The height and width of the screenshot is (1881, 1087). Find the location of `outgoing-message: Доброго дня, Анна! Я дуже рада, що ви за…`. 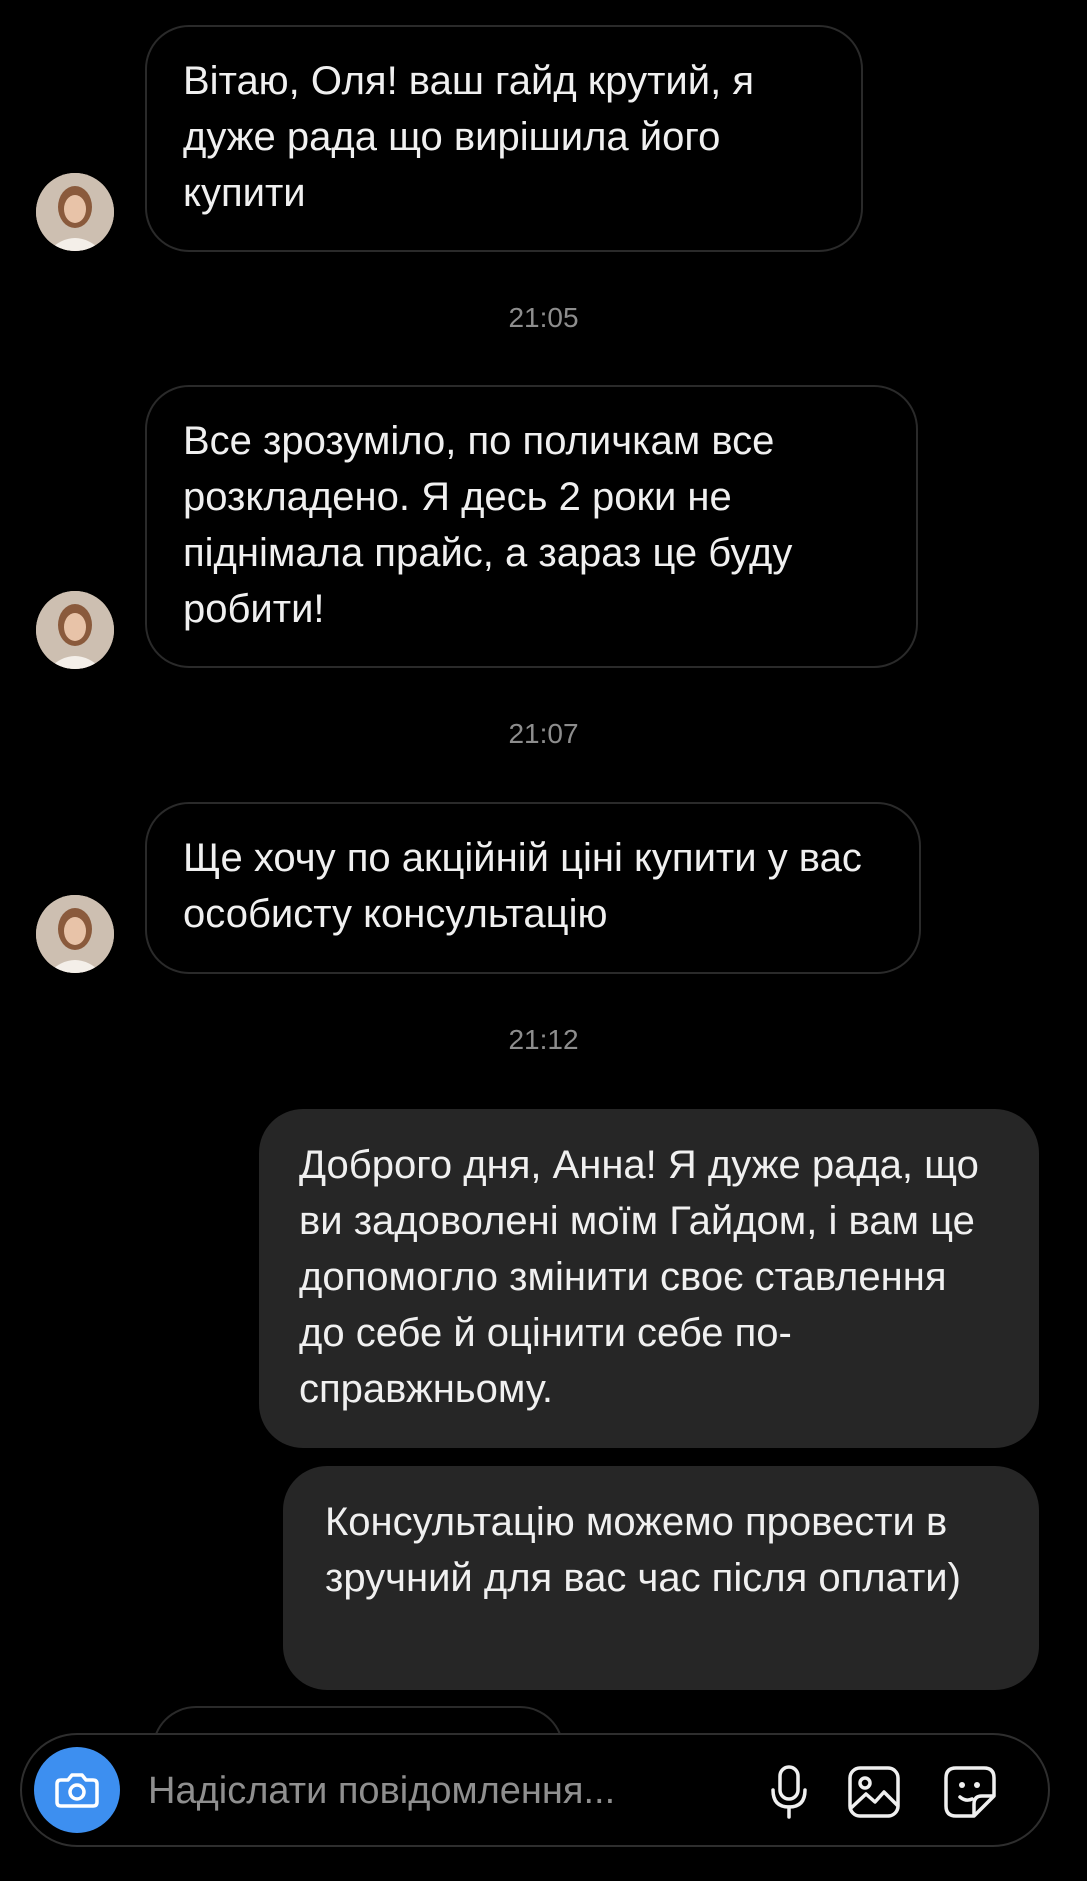

outgoing-message: Доброго дня, Анна! Я дуже рада, що ви за… is located at coordinates (649, 1278).